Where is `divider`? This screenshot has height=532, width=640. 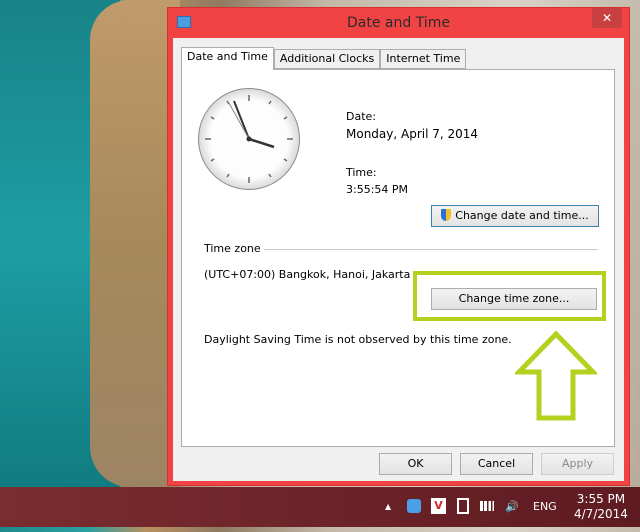 divider is located at coordinates (431, 249).